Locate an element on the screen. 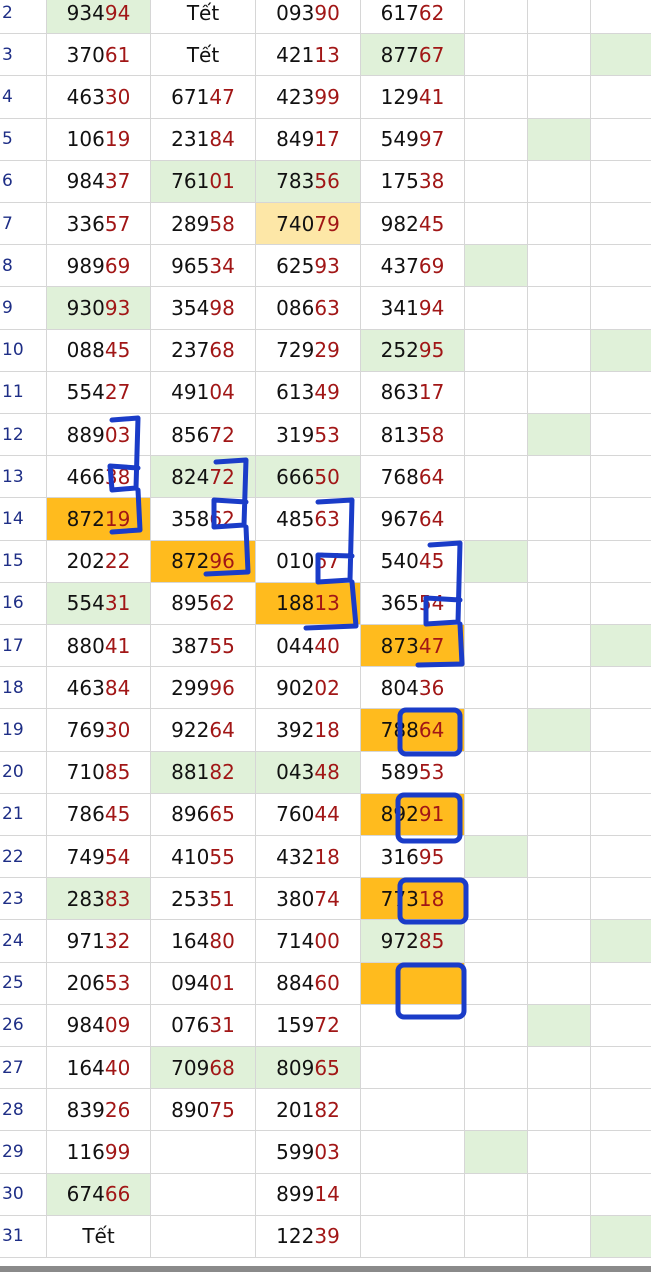 Image resolution: width=651 pixels, height=1276 pixels. result-cell: 554 31 is located at coordinates (99, 603).